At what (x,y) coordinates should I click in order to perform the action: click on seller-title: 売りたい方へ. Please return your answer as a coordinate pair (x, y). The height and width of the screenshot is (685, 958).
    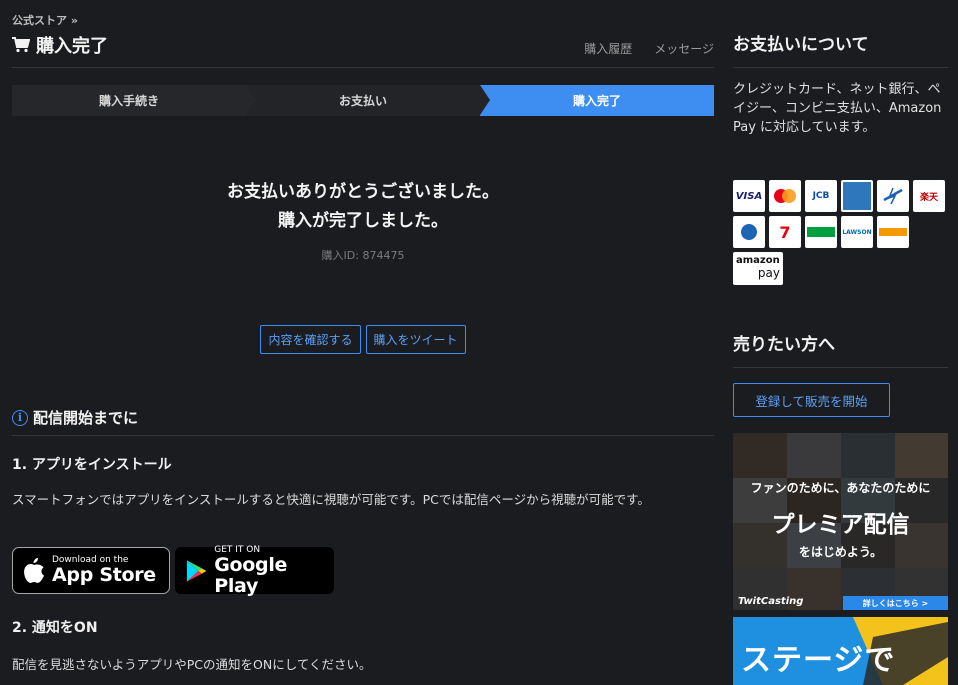
    Looking at the image, I should click on (840, 349).